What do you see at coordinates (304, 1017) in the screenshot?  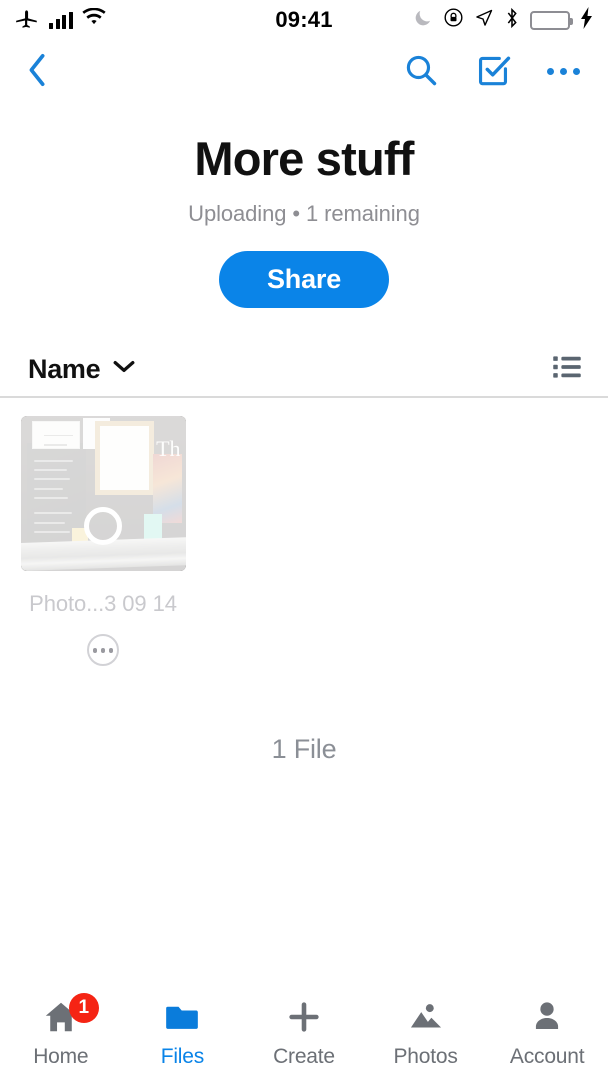 I see `plus-icon` at bounding box center [304, 1017].